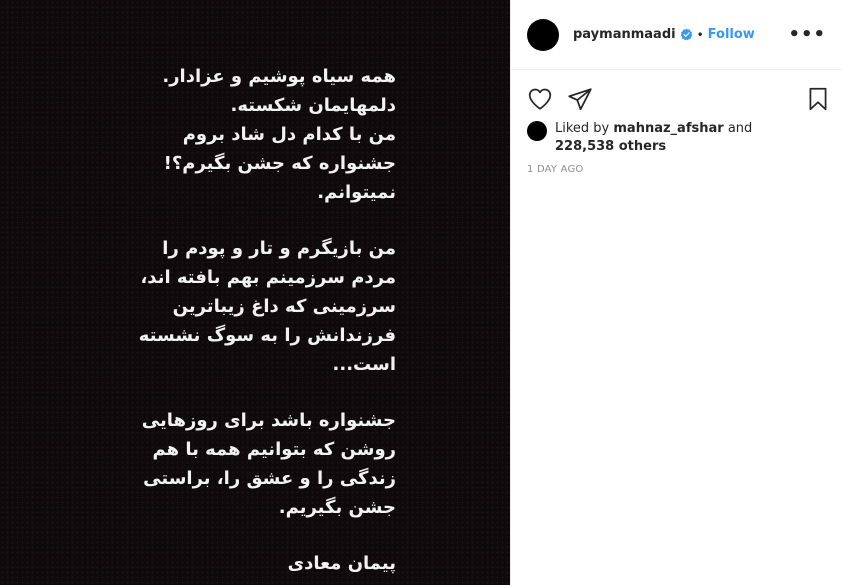 The height and width of the screenshot is (585, 842). What do you see at coordinates (624, 34) in the screenshot?
I see `username-link: paymanmaadi` at bounding box center [624, 34].